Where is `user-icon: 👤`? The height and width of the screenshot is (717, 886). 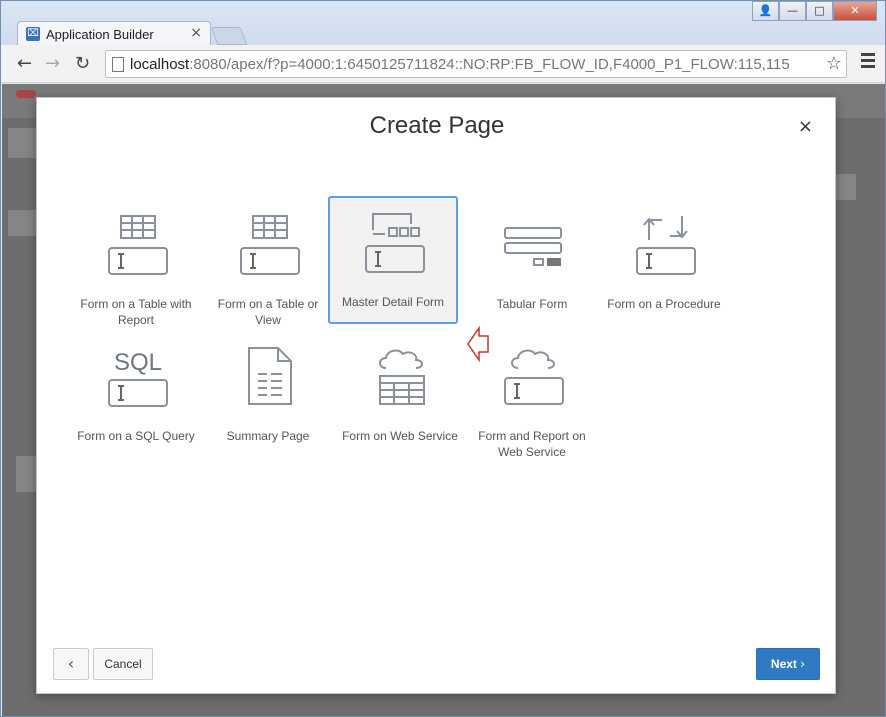 user-icon: 👤 is located at coordinates (765, 11).